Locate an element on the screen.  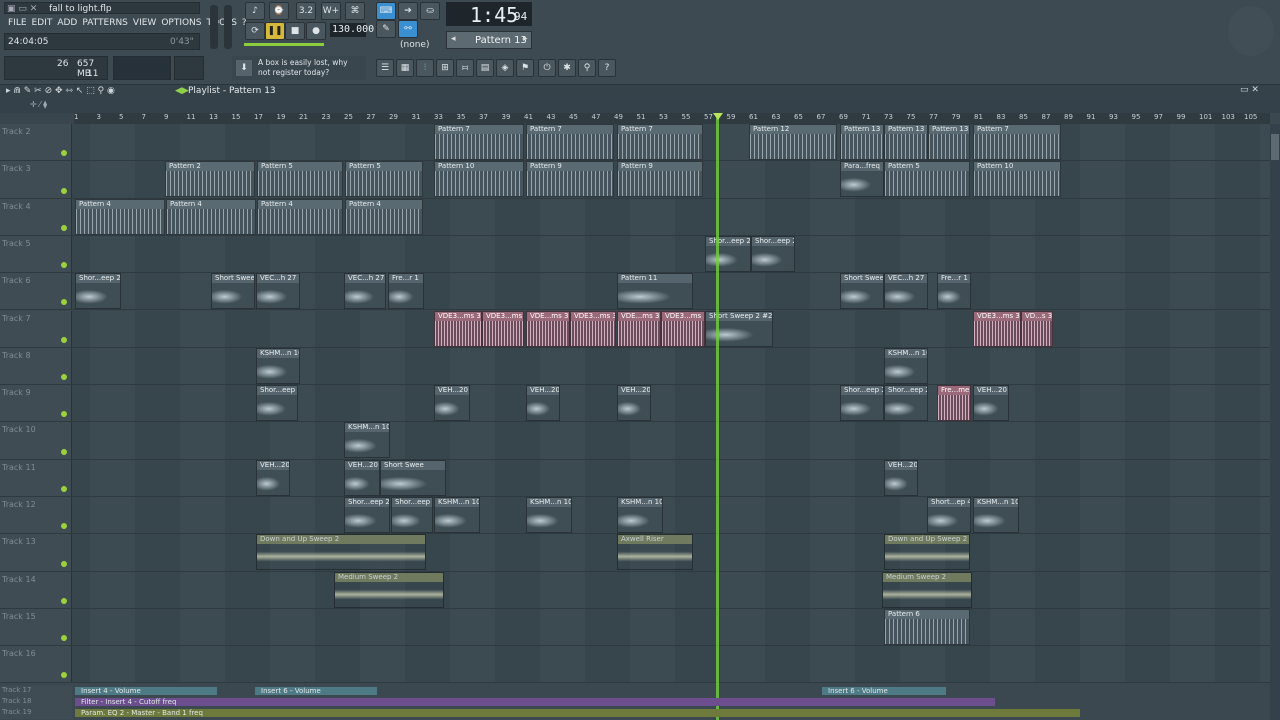
playlist-button: ☰ is located at coordinates (385, 68).